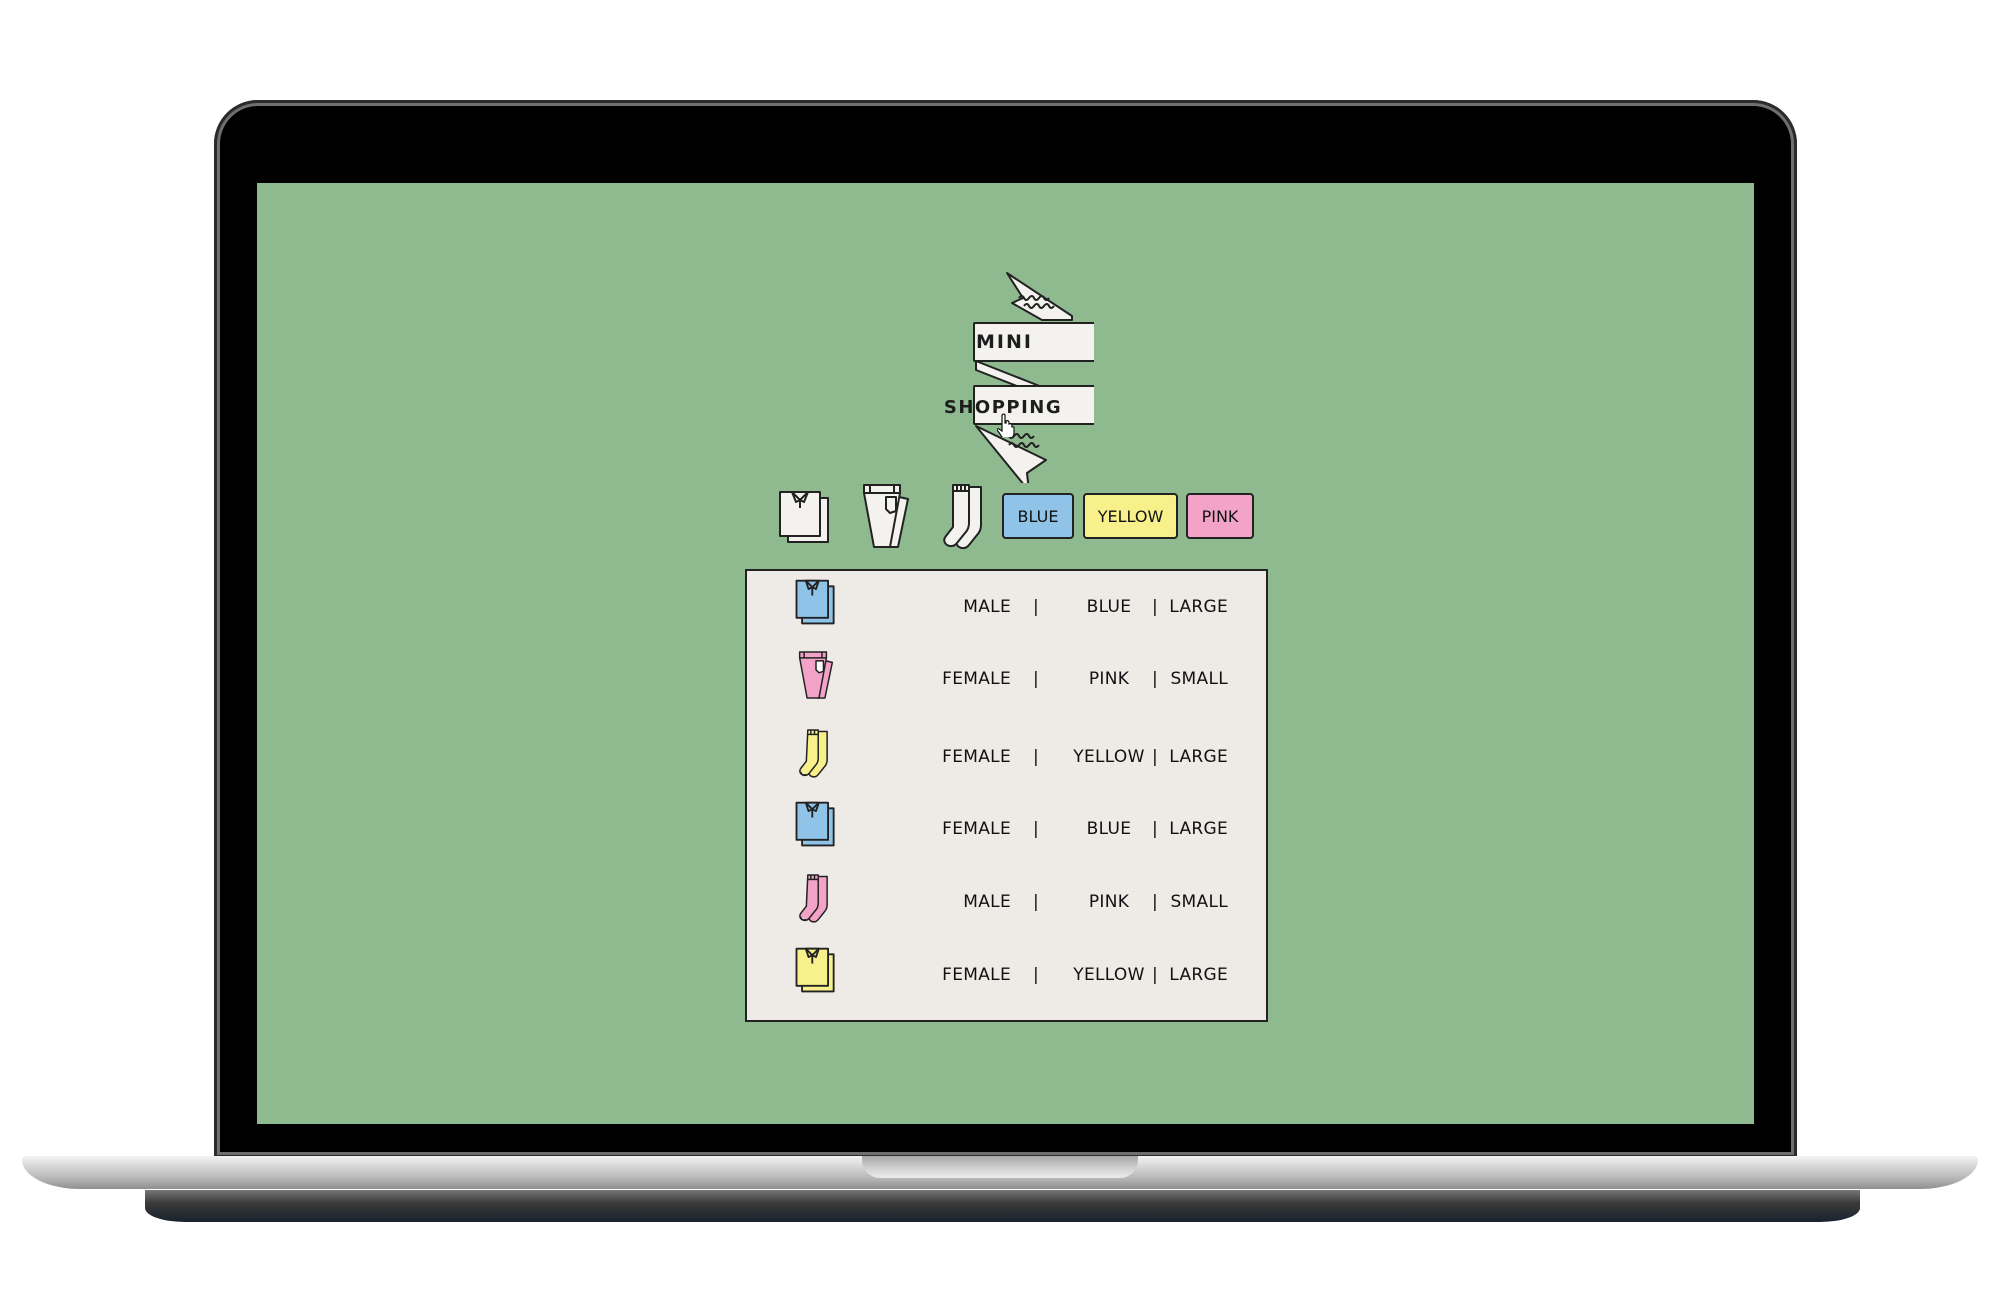  Describe the element at coordinates (1006, 425) in the screenshot. I see `hand-cursor-icon` at that location.